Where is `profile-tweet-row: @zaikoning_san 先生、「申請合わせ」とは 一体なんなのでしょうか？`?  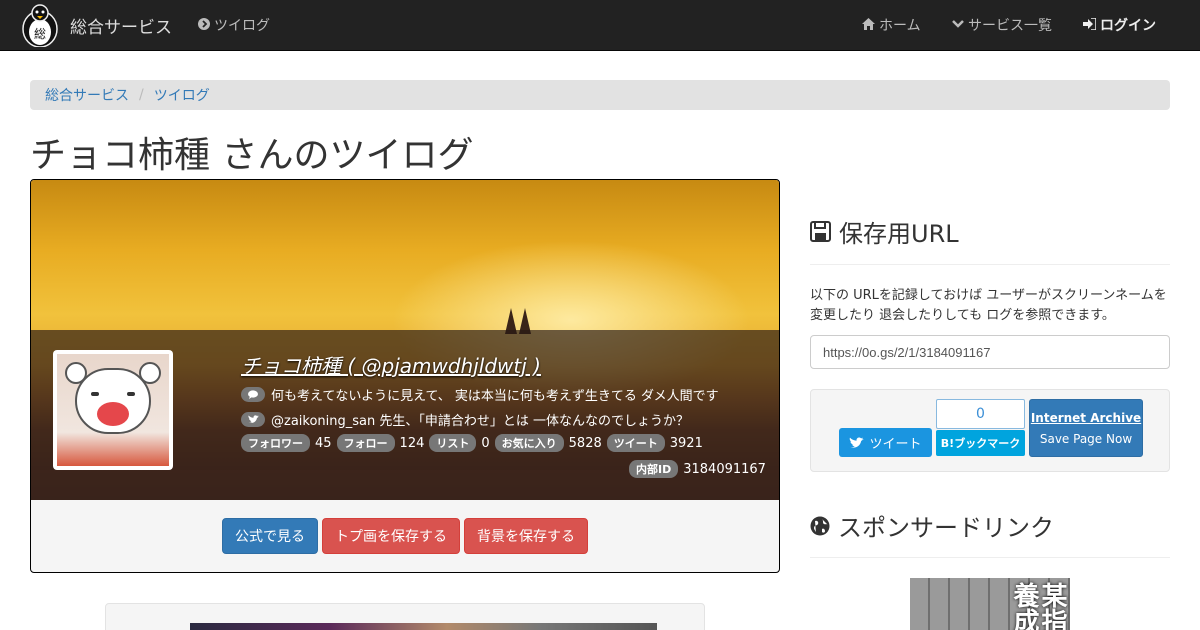
profile-tweet-row: @zaikoning_san 先生、「申請合わせ」とは 一体なんなのでしょうか？ is located at coordinates (506, 419).